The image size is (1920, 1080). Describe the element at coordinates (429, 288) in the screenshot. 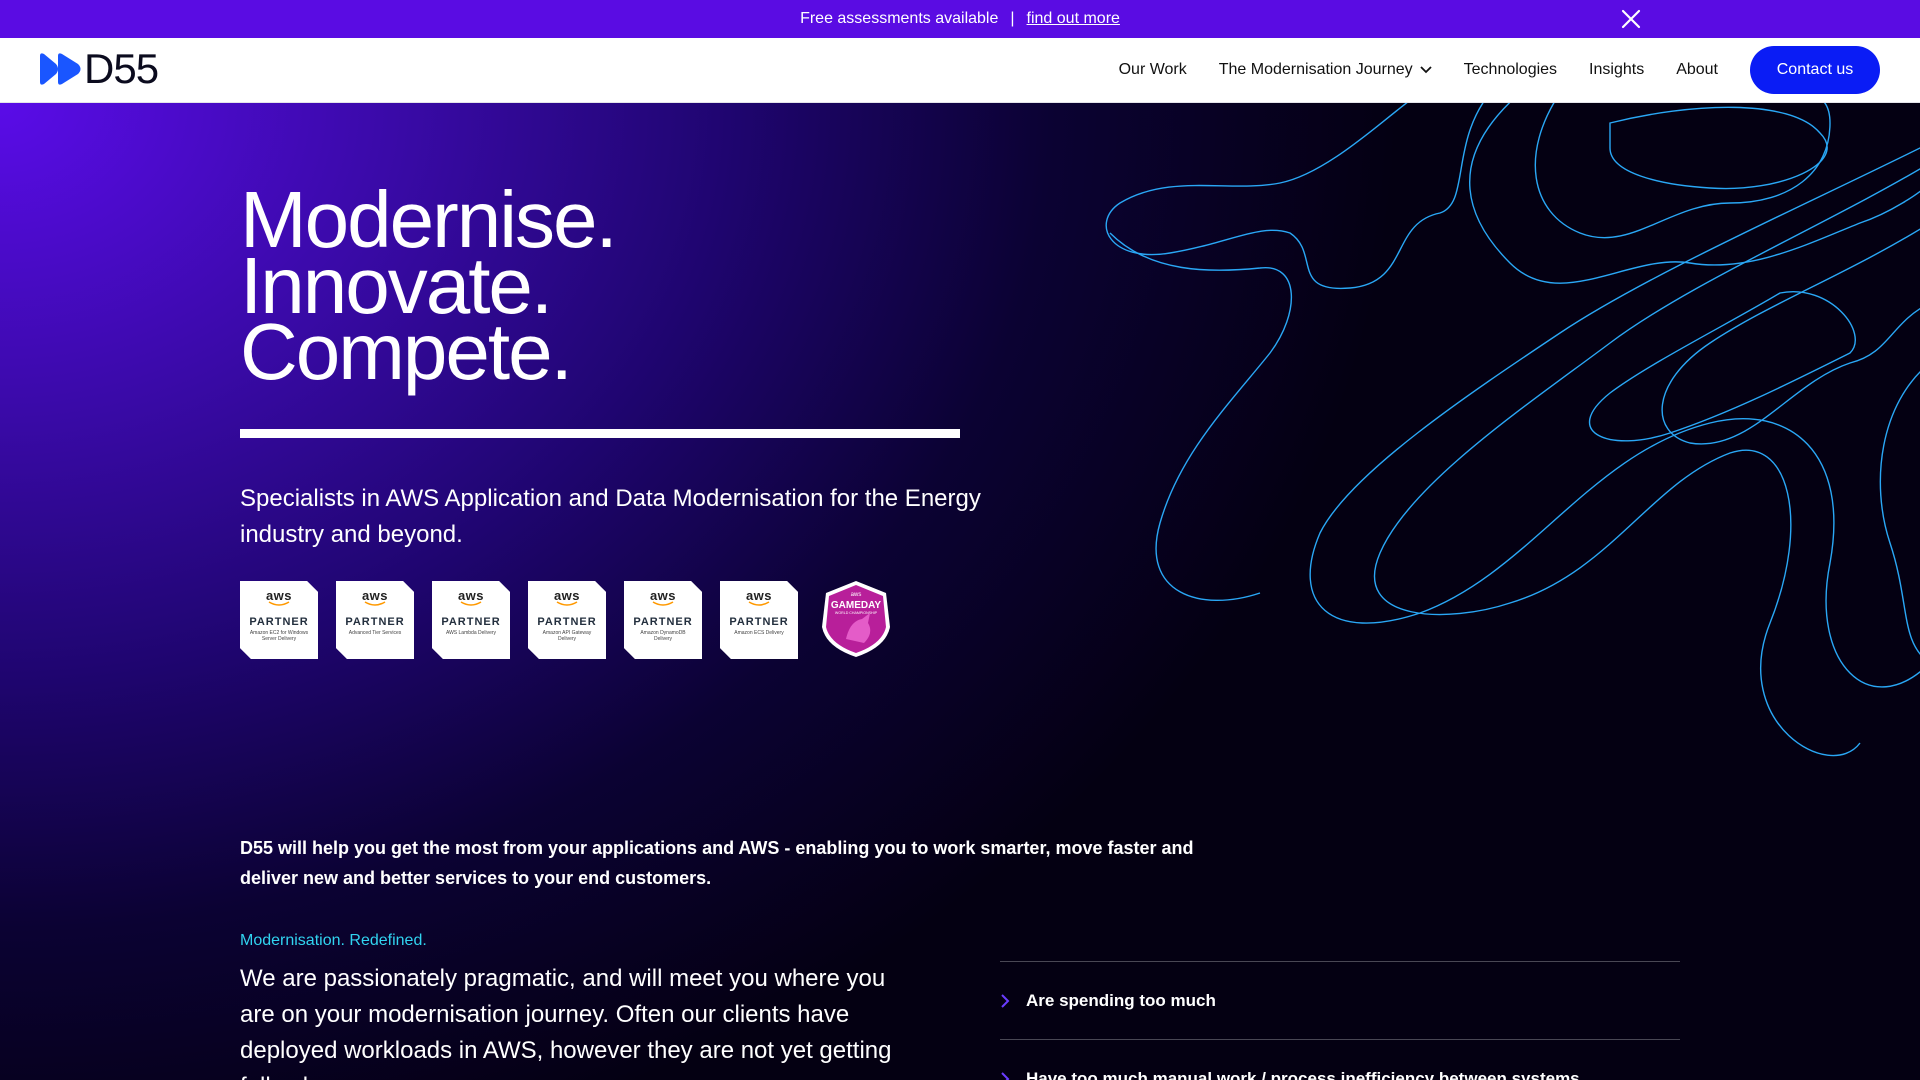

I see `hero-headline: Modernise. Innovate. Compete.` at that location.